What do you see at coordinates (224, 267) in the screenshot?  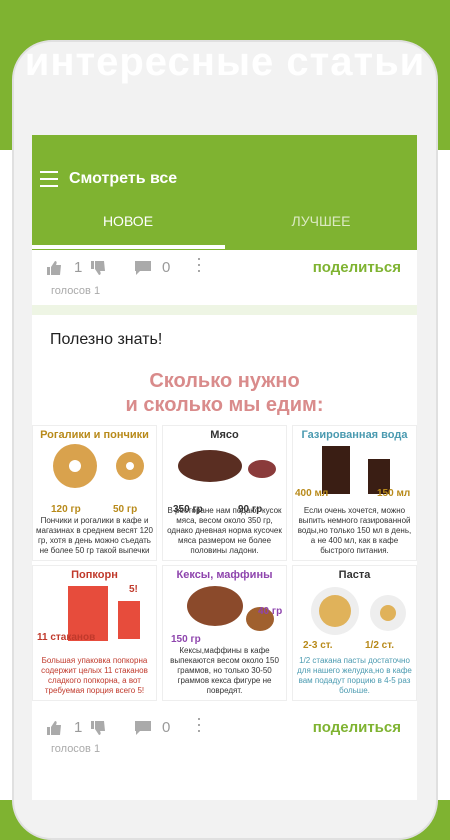 I see `post-actions-top: 1 0 · · · поделиться` at bounding box center [224, 267].